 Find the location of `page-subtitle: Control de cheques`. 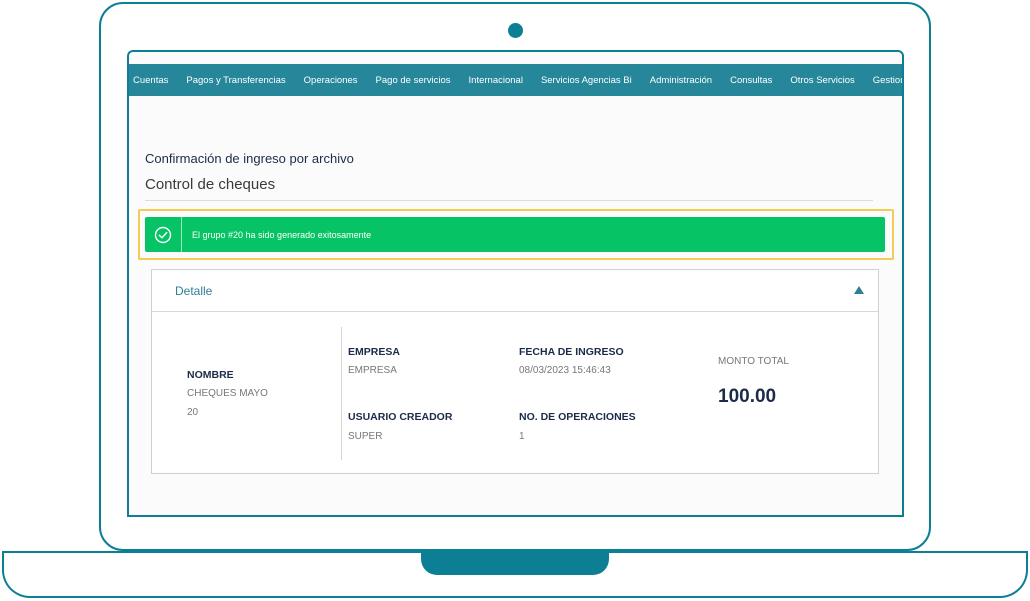

page-subtitle: Control de cheques is located at coordinates (210, 184).